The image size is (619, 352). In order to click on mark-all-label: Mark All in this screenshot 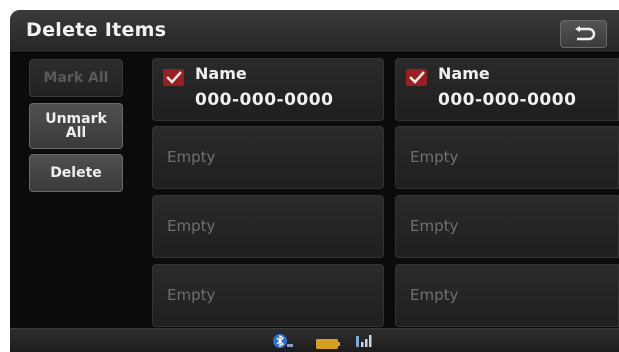, I will do `click(76, 78)`.